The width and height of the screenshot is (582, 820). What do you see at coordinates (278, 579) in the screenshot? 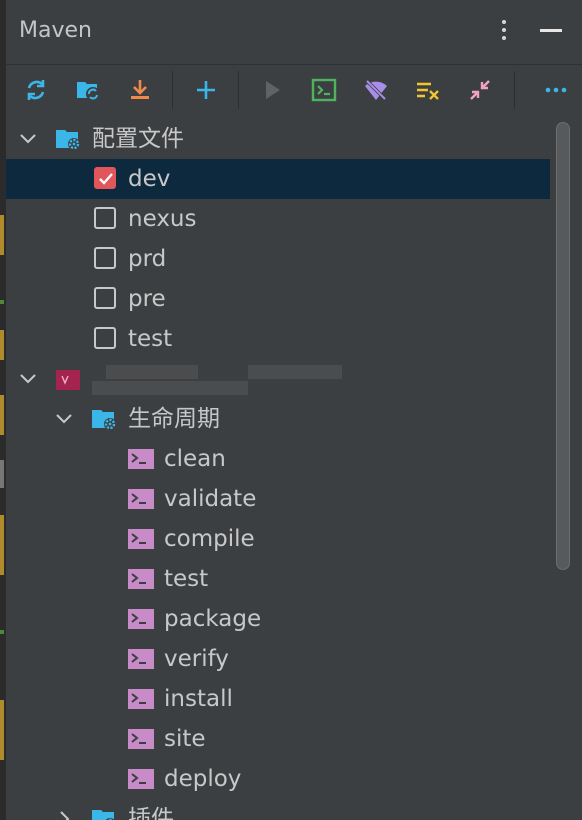
I see `goal-item-test: test` at bounding box center [278, 579].